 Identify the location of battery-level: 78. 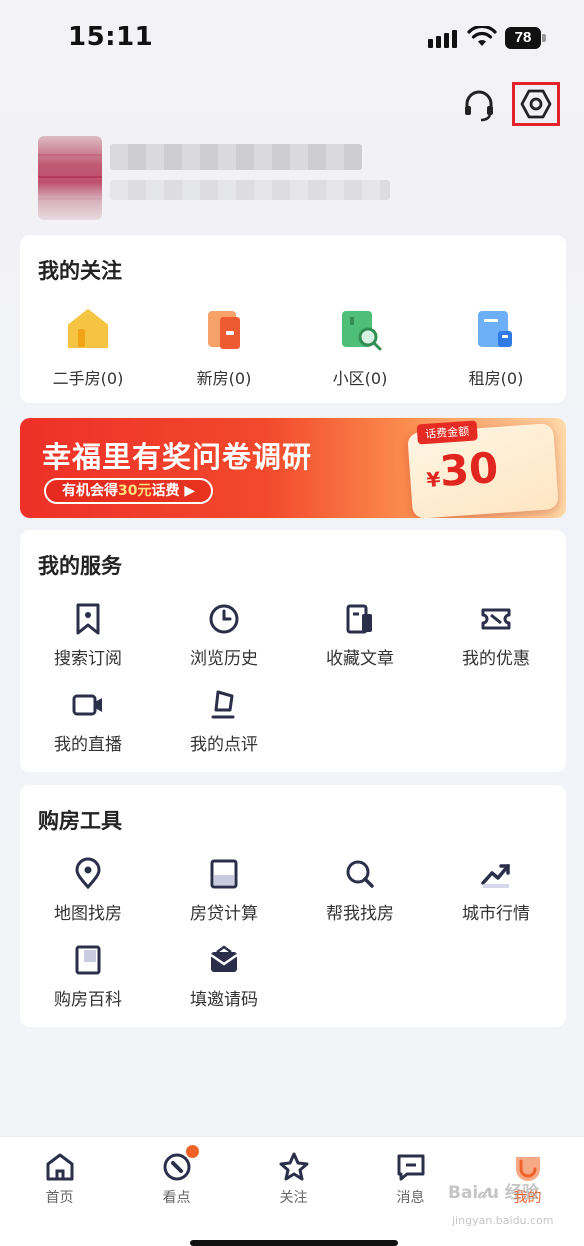
(523, 38).